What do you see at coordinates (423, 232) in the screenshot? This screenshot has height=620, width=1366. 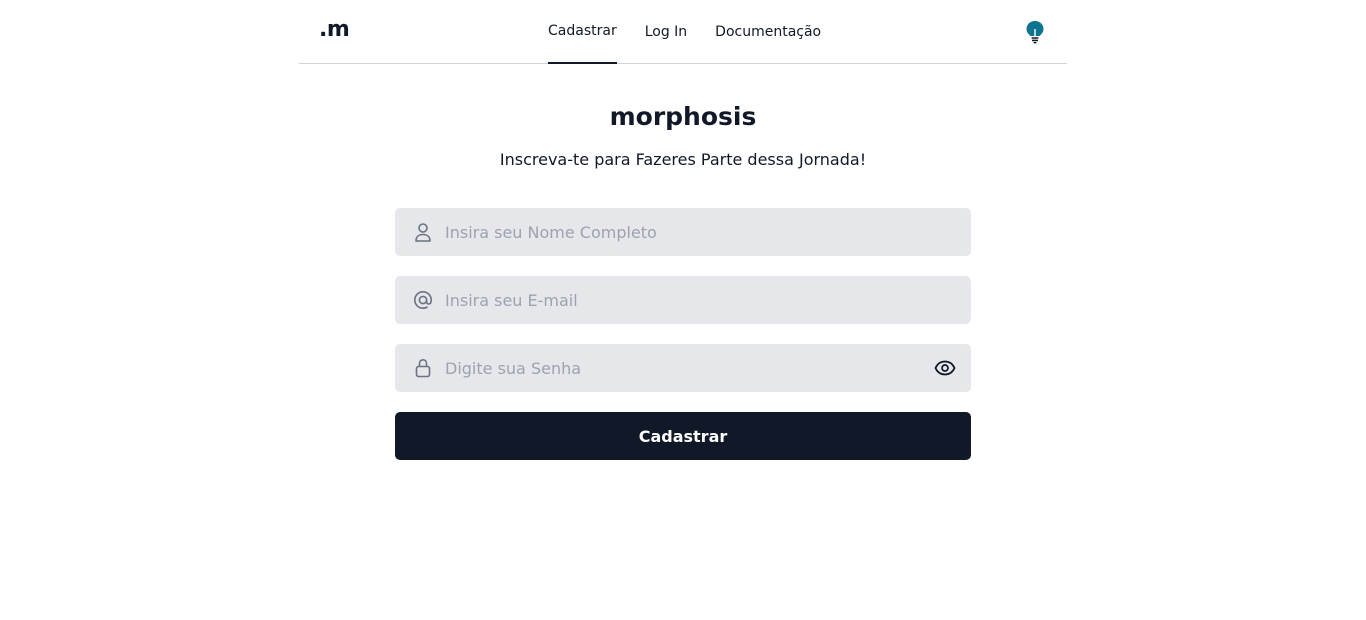 I see `user-icon` at bounding box center [423, 232].